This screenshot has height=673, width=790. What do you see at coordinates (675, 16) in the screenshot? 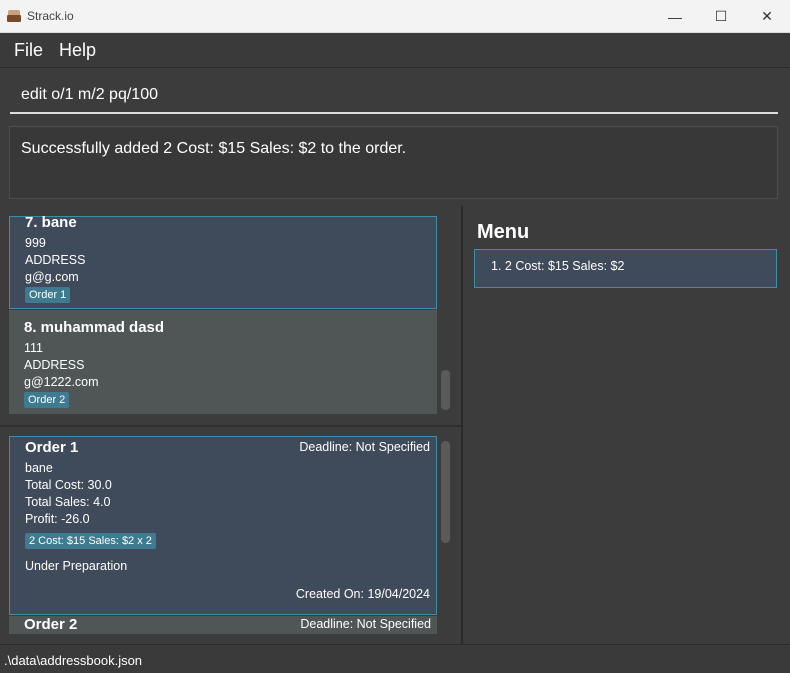
I see `minimize-button: —` at bounding box center [675, 16].